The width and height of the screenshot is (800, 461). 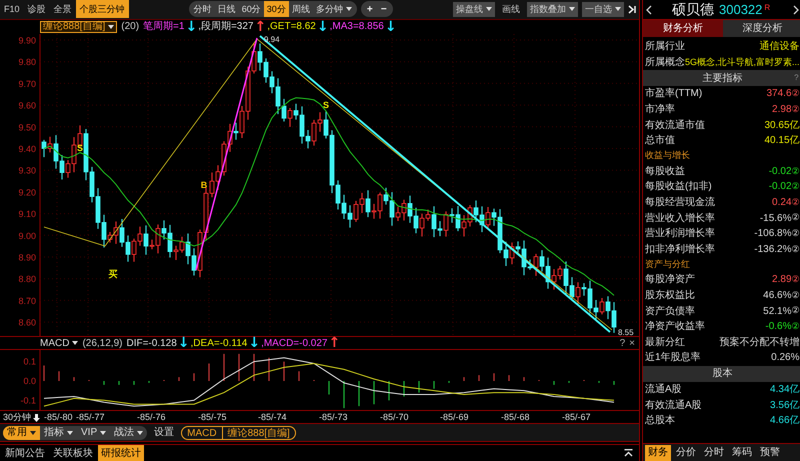 What do you see at coordinates (29, 381) in the screenshot?
I see `macd-axis-label: 0.0` at bounding box center [29, 381].